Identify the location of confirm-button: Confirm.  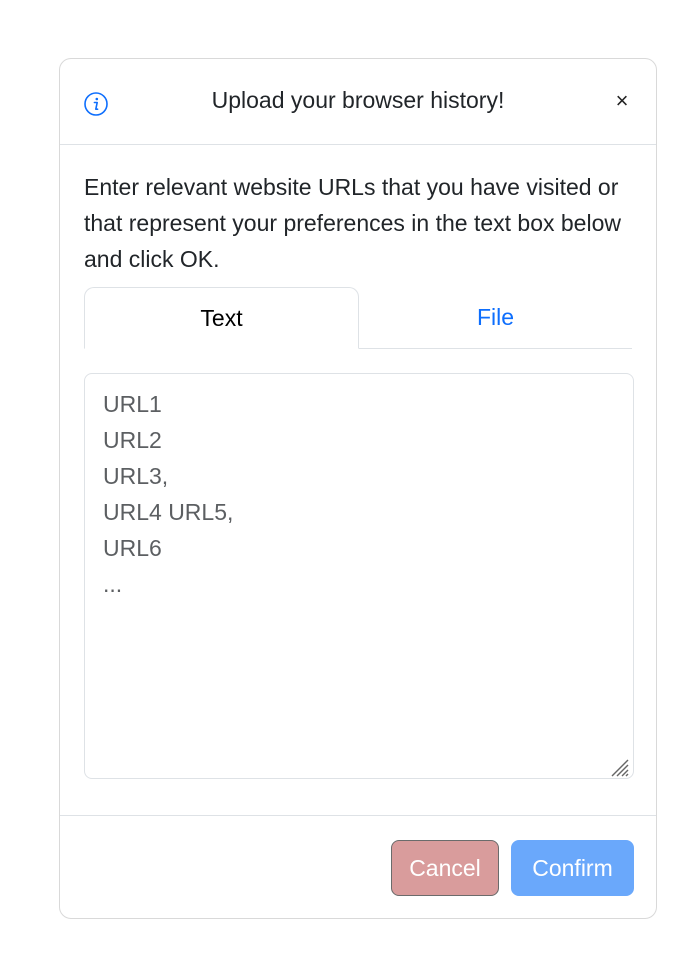
(572, 868).